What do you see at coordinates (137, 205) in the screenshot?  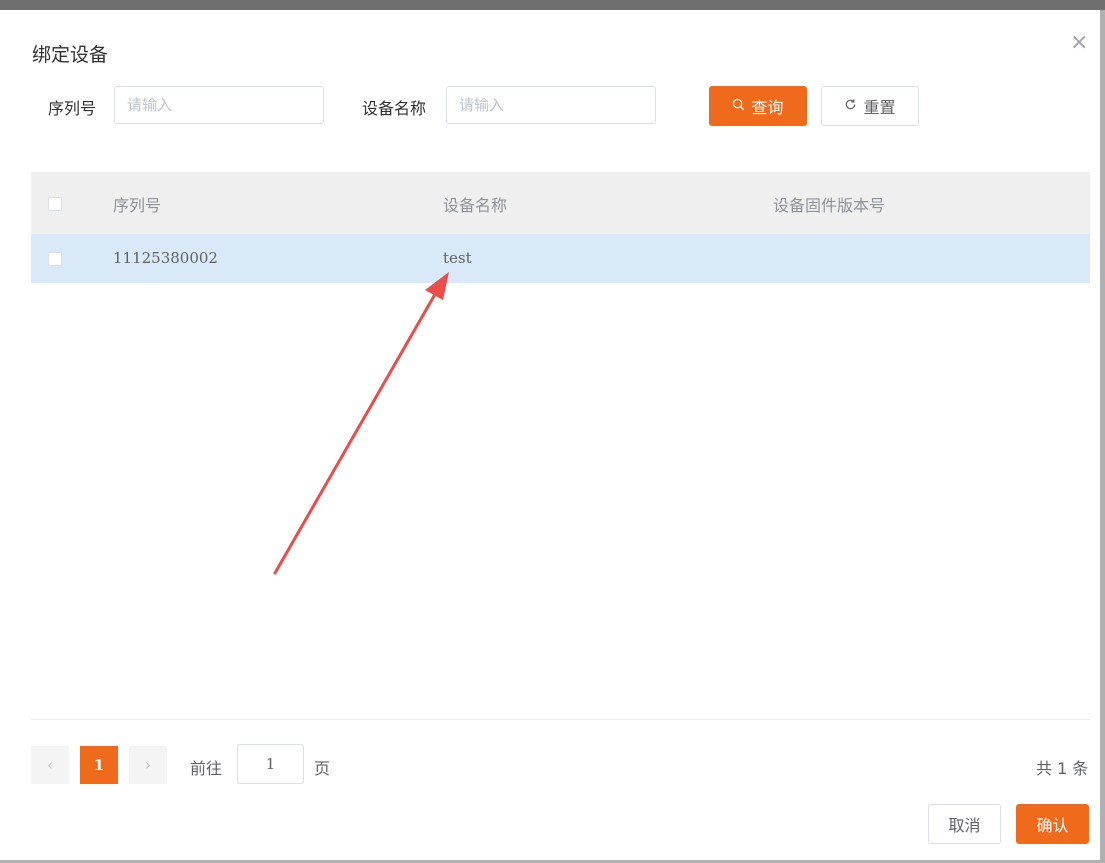 I see `column-header-serial: 序列号` at bounding box center [137, 205].